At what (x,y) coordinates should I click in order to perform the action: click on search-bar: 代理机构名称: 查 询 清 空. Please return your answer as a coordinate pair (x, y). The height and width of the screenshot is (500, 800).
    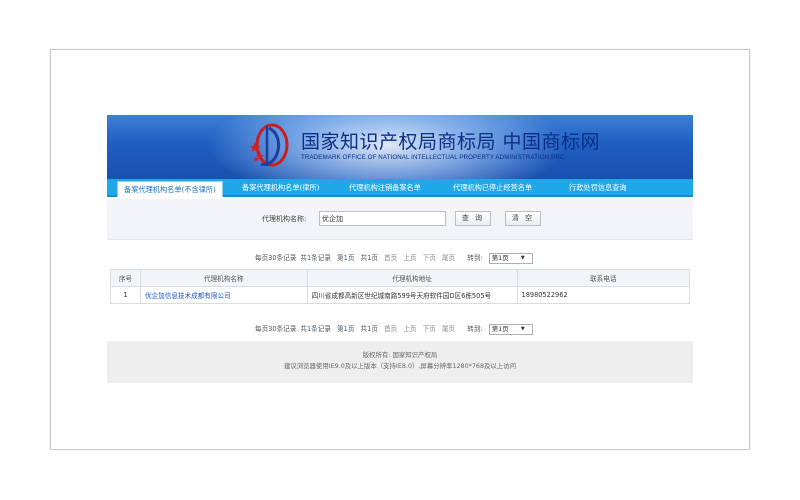
    Looking at the image, I should click on (400, 219).